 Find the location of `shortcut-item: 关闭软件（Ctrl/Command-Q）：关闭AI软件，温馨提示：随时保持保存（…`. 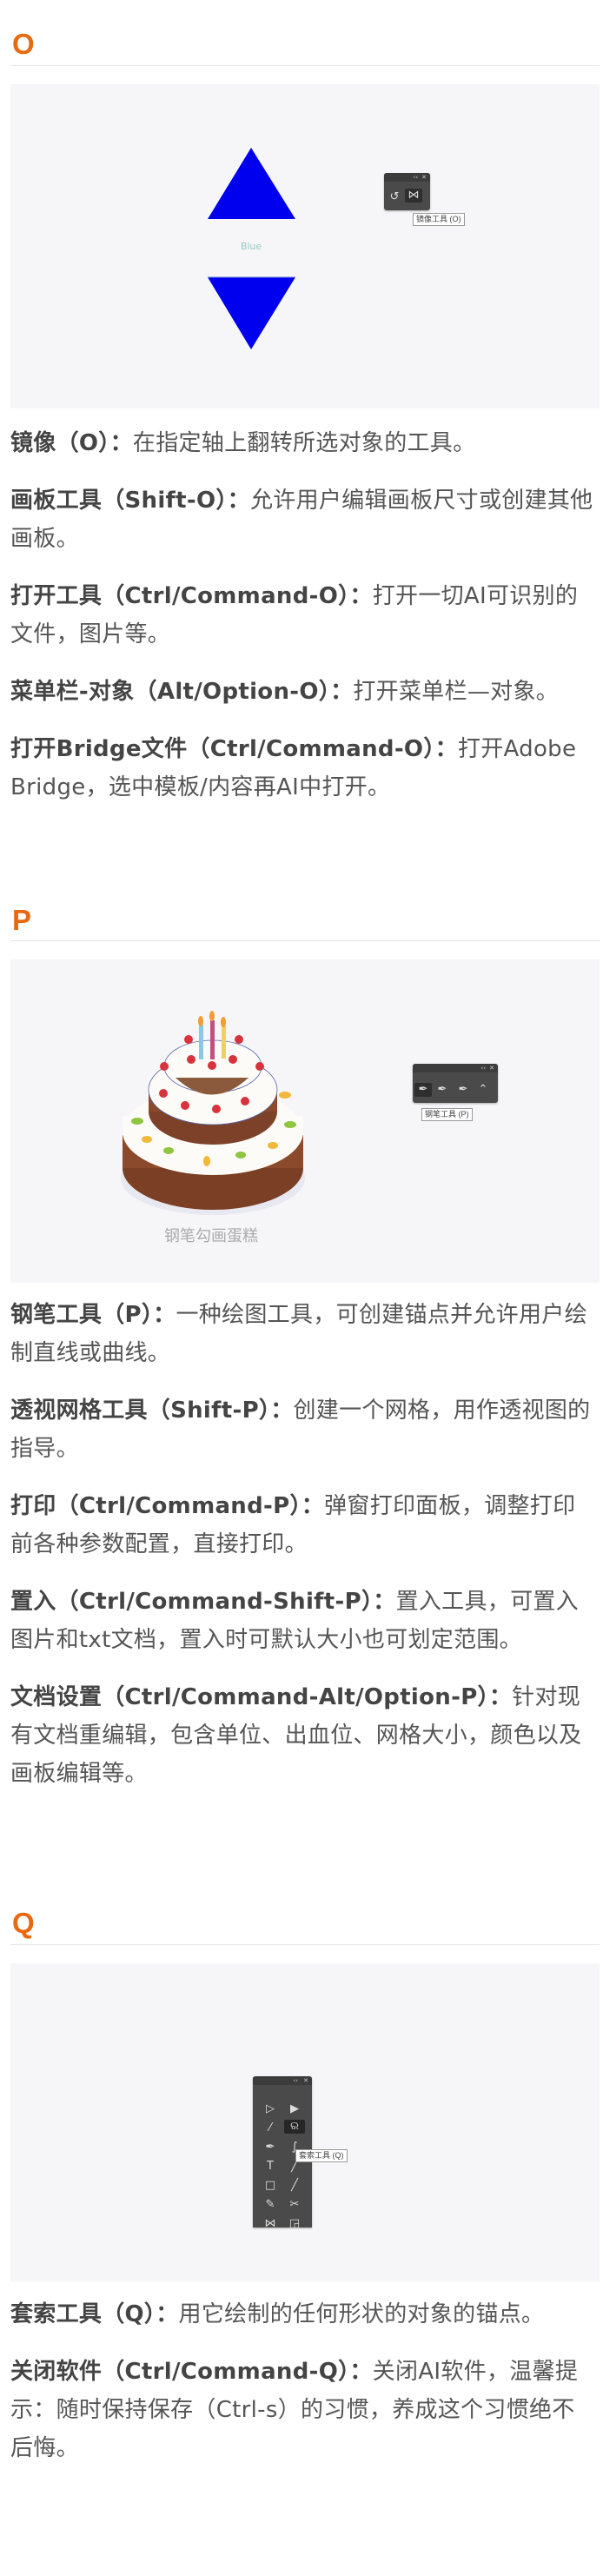

shortcut-item: 关闭软件（Ctrl/Command-Q）：关闭AI软件，温馨提示：随时保持保存（… is located at coordinates (302, 2410).